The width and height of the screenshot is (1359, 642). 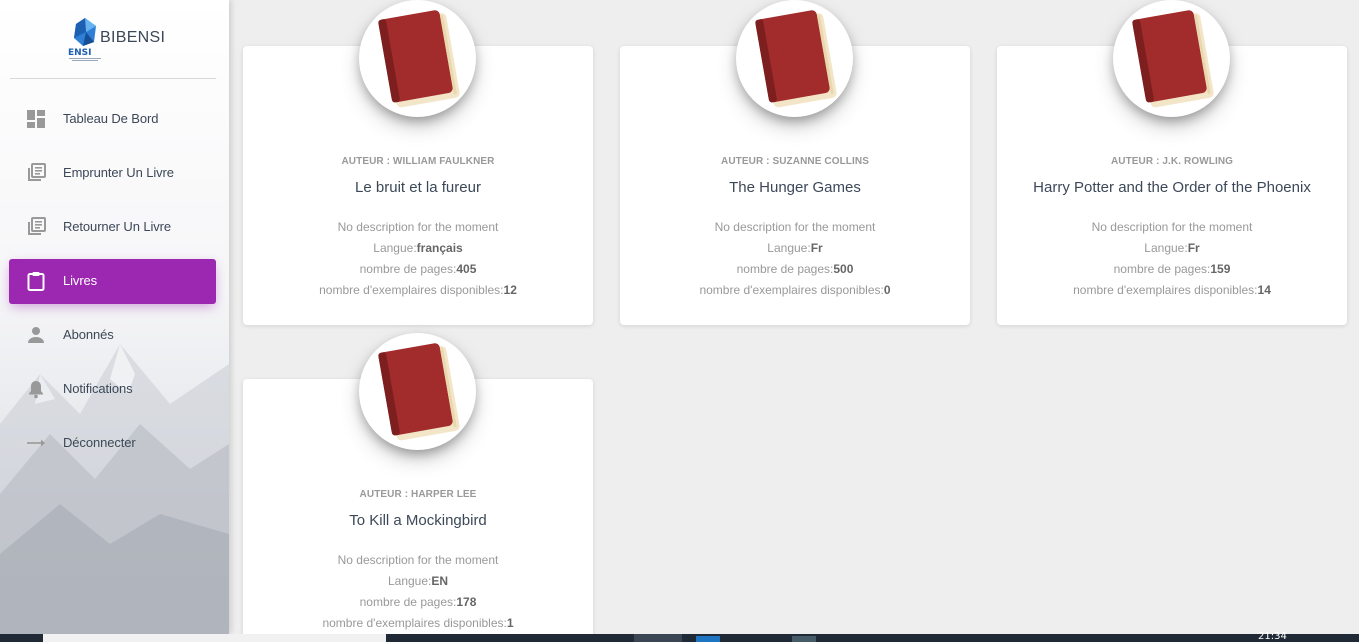 I want to click on copies-value: 1, so click(x=510, y=623).